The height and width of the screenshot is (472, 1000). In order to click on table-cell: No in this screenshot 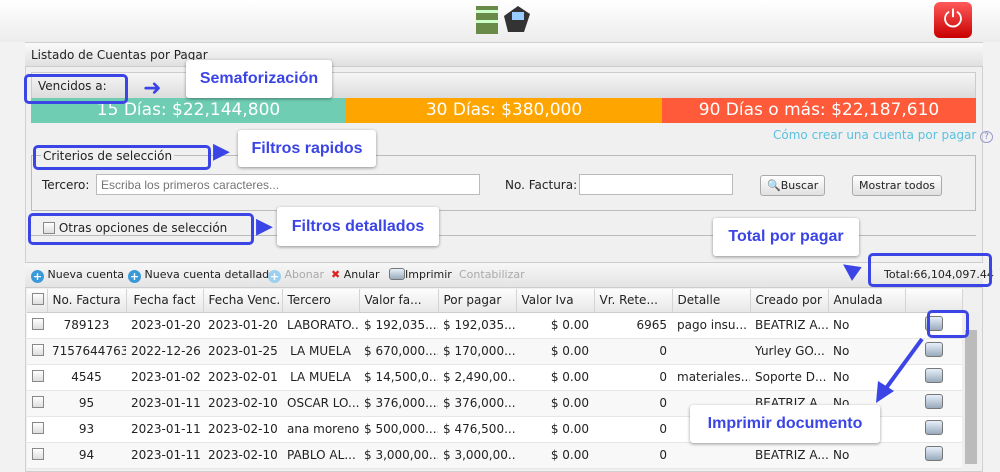, I will do `click(866, 455)`.